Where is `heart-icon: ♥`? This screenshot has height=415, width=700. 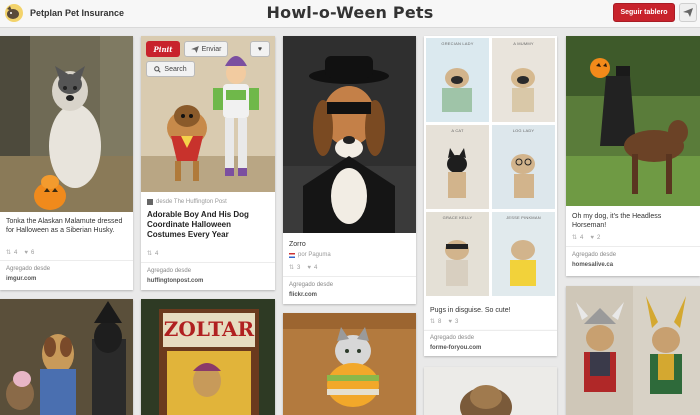
heart-icon: ♥ is located at coordinates (260, 49).